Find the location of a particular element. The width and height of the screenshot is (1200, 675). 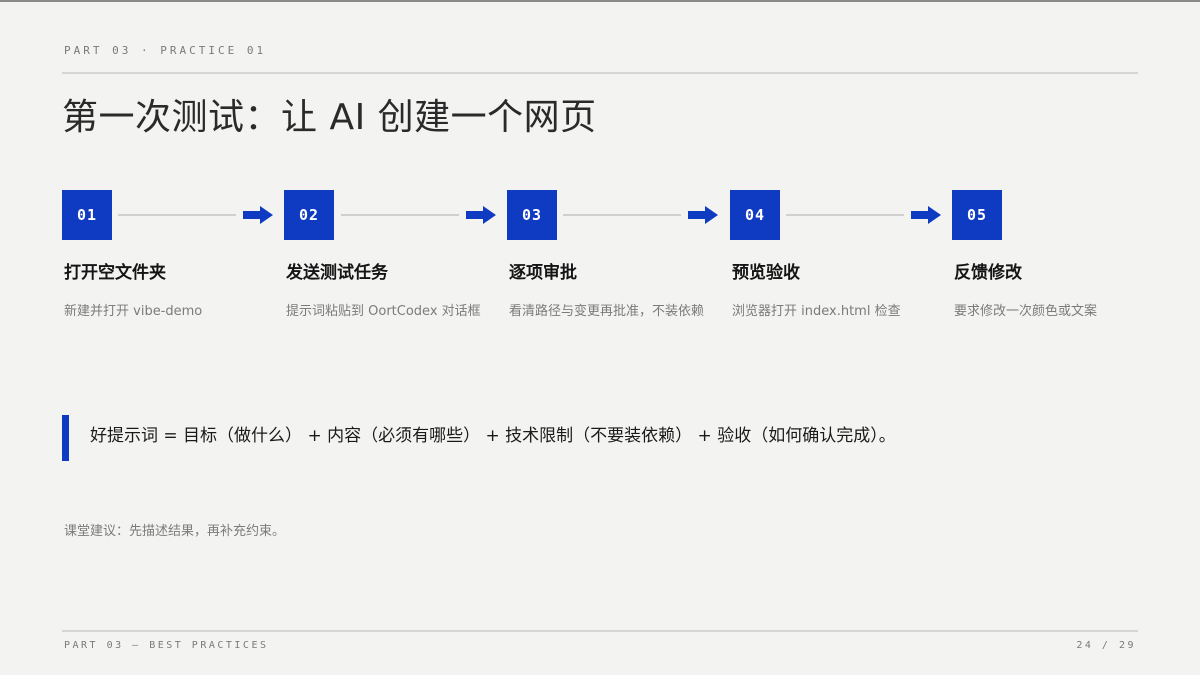

footer-divider is located at coordinates (600, 631).